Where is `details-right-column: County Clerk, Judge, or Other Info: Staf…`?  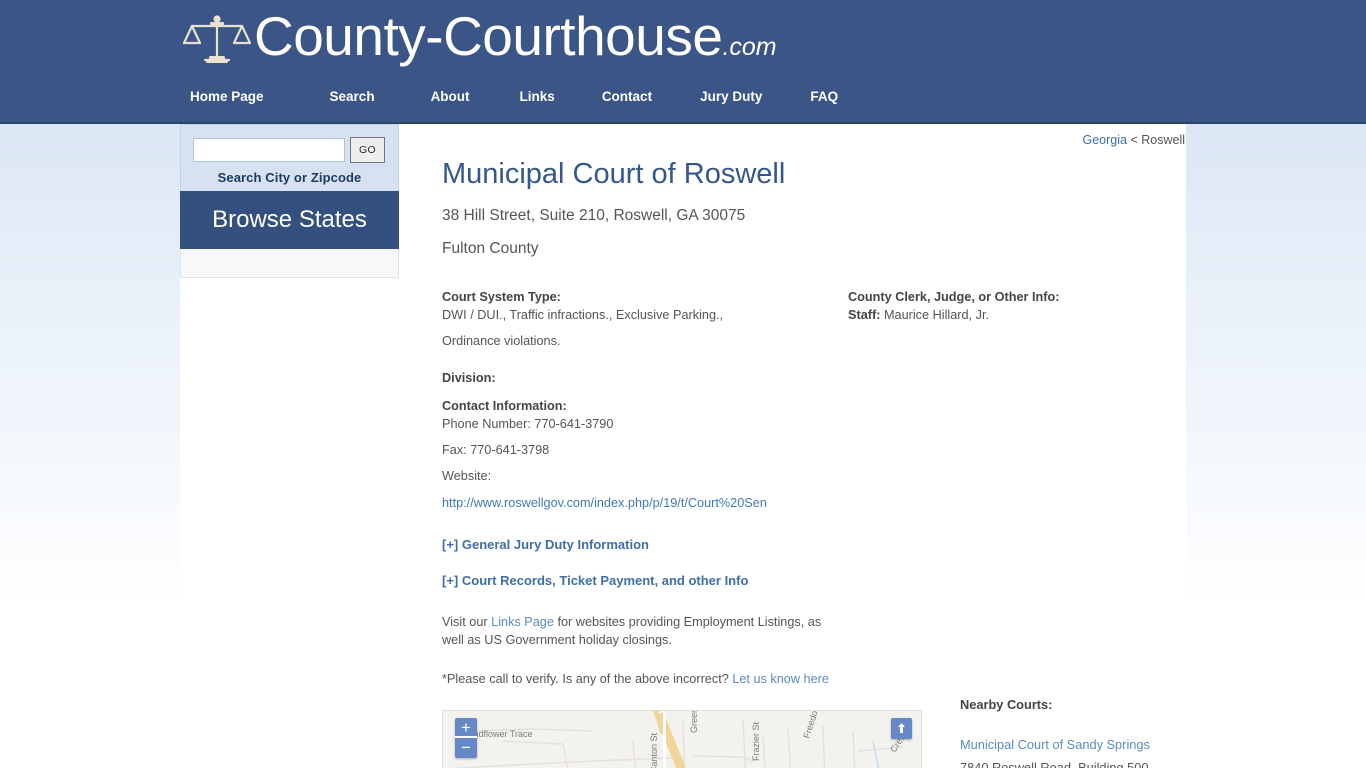 details-right-column: County Clerk, Judge, or Other Info: Staf… is located at coordinates (1017, 306).